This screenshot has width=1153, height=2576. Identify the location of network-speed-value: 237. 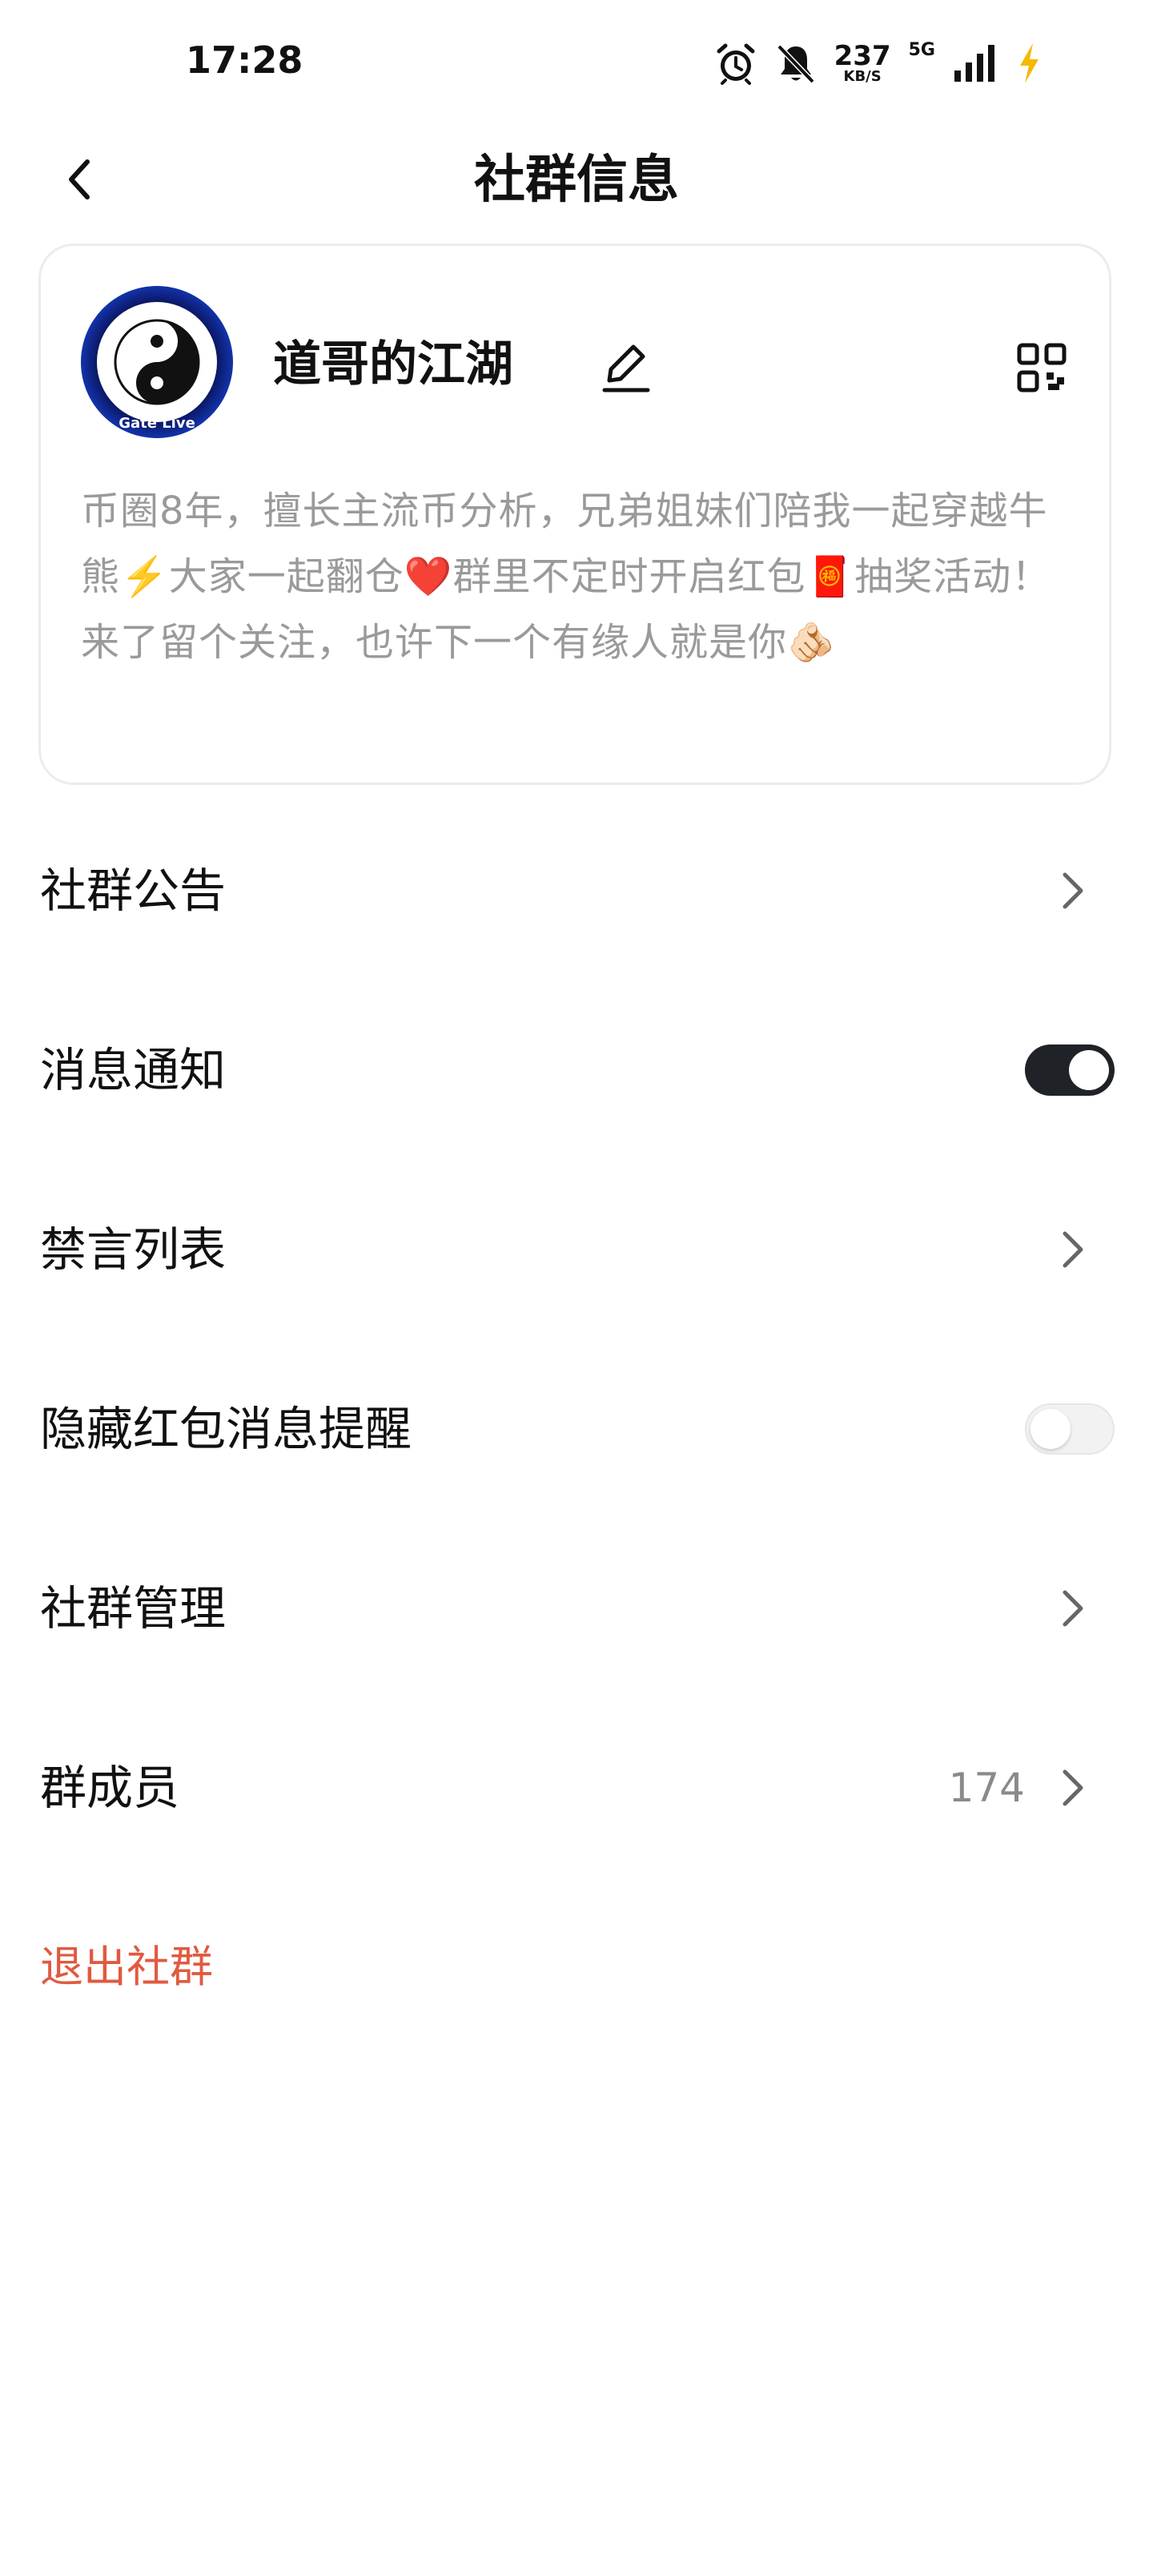
(863, 56).